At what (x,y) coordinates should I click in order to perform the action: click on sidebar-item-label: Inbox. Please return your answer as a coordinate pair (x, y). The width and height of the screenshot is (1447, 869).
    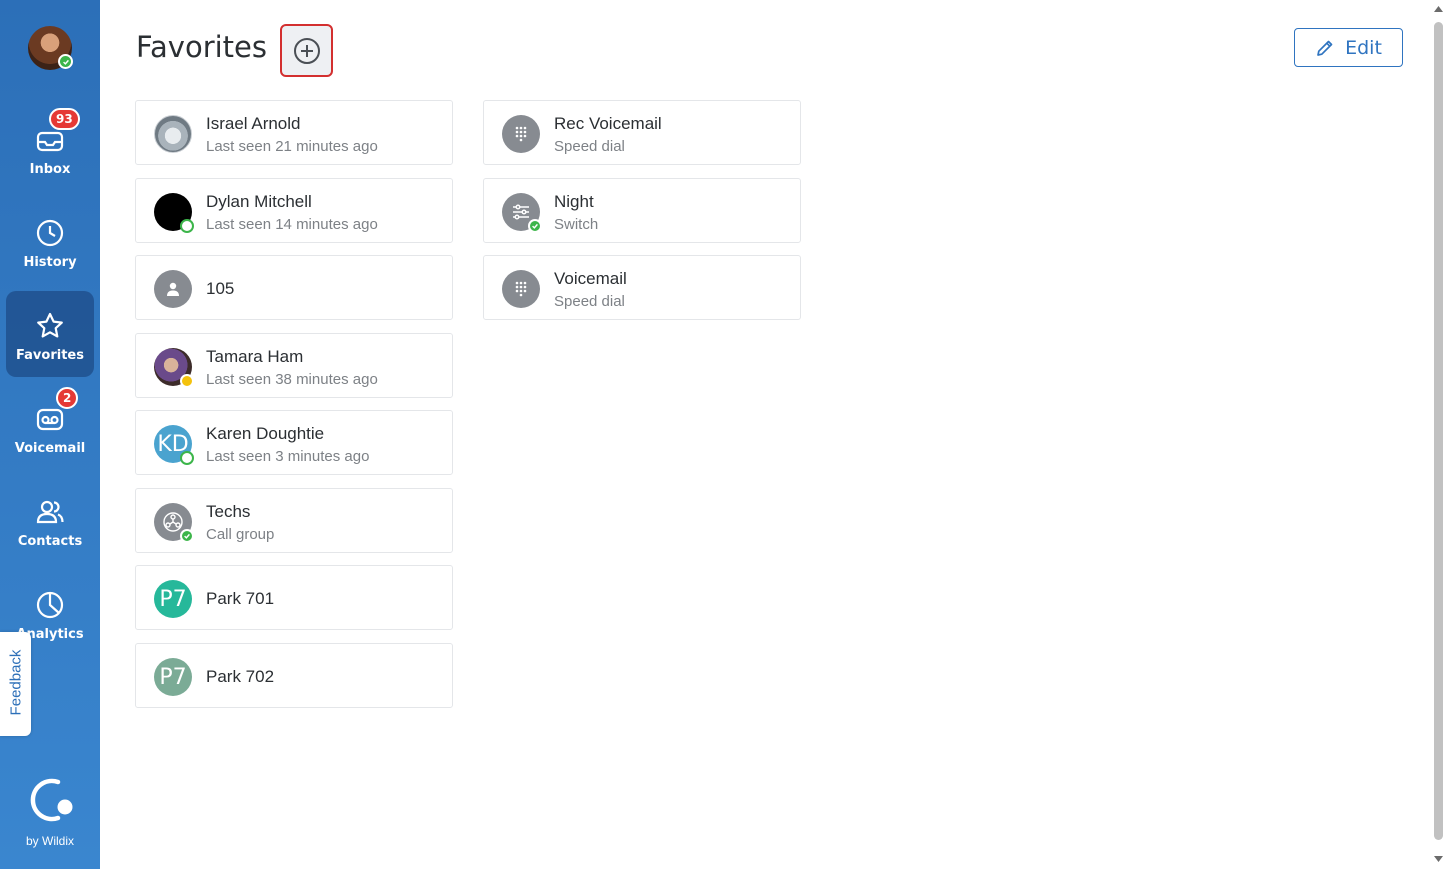
    Looking at the image, I should click on (50, 169).